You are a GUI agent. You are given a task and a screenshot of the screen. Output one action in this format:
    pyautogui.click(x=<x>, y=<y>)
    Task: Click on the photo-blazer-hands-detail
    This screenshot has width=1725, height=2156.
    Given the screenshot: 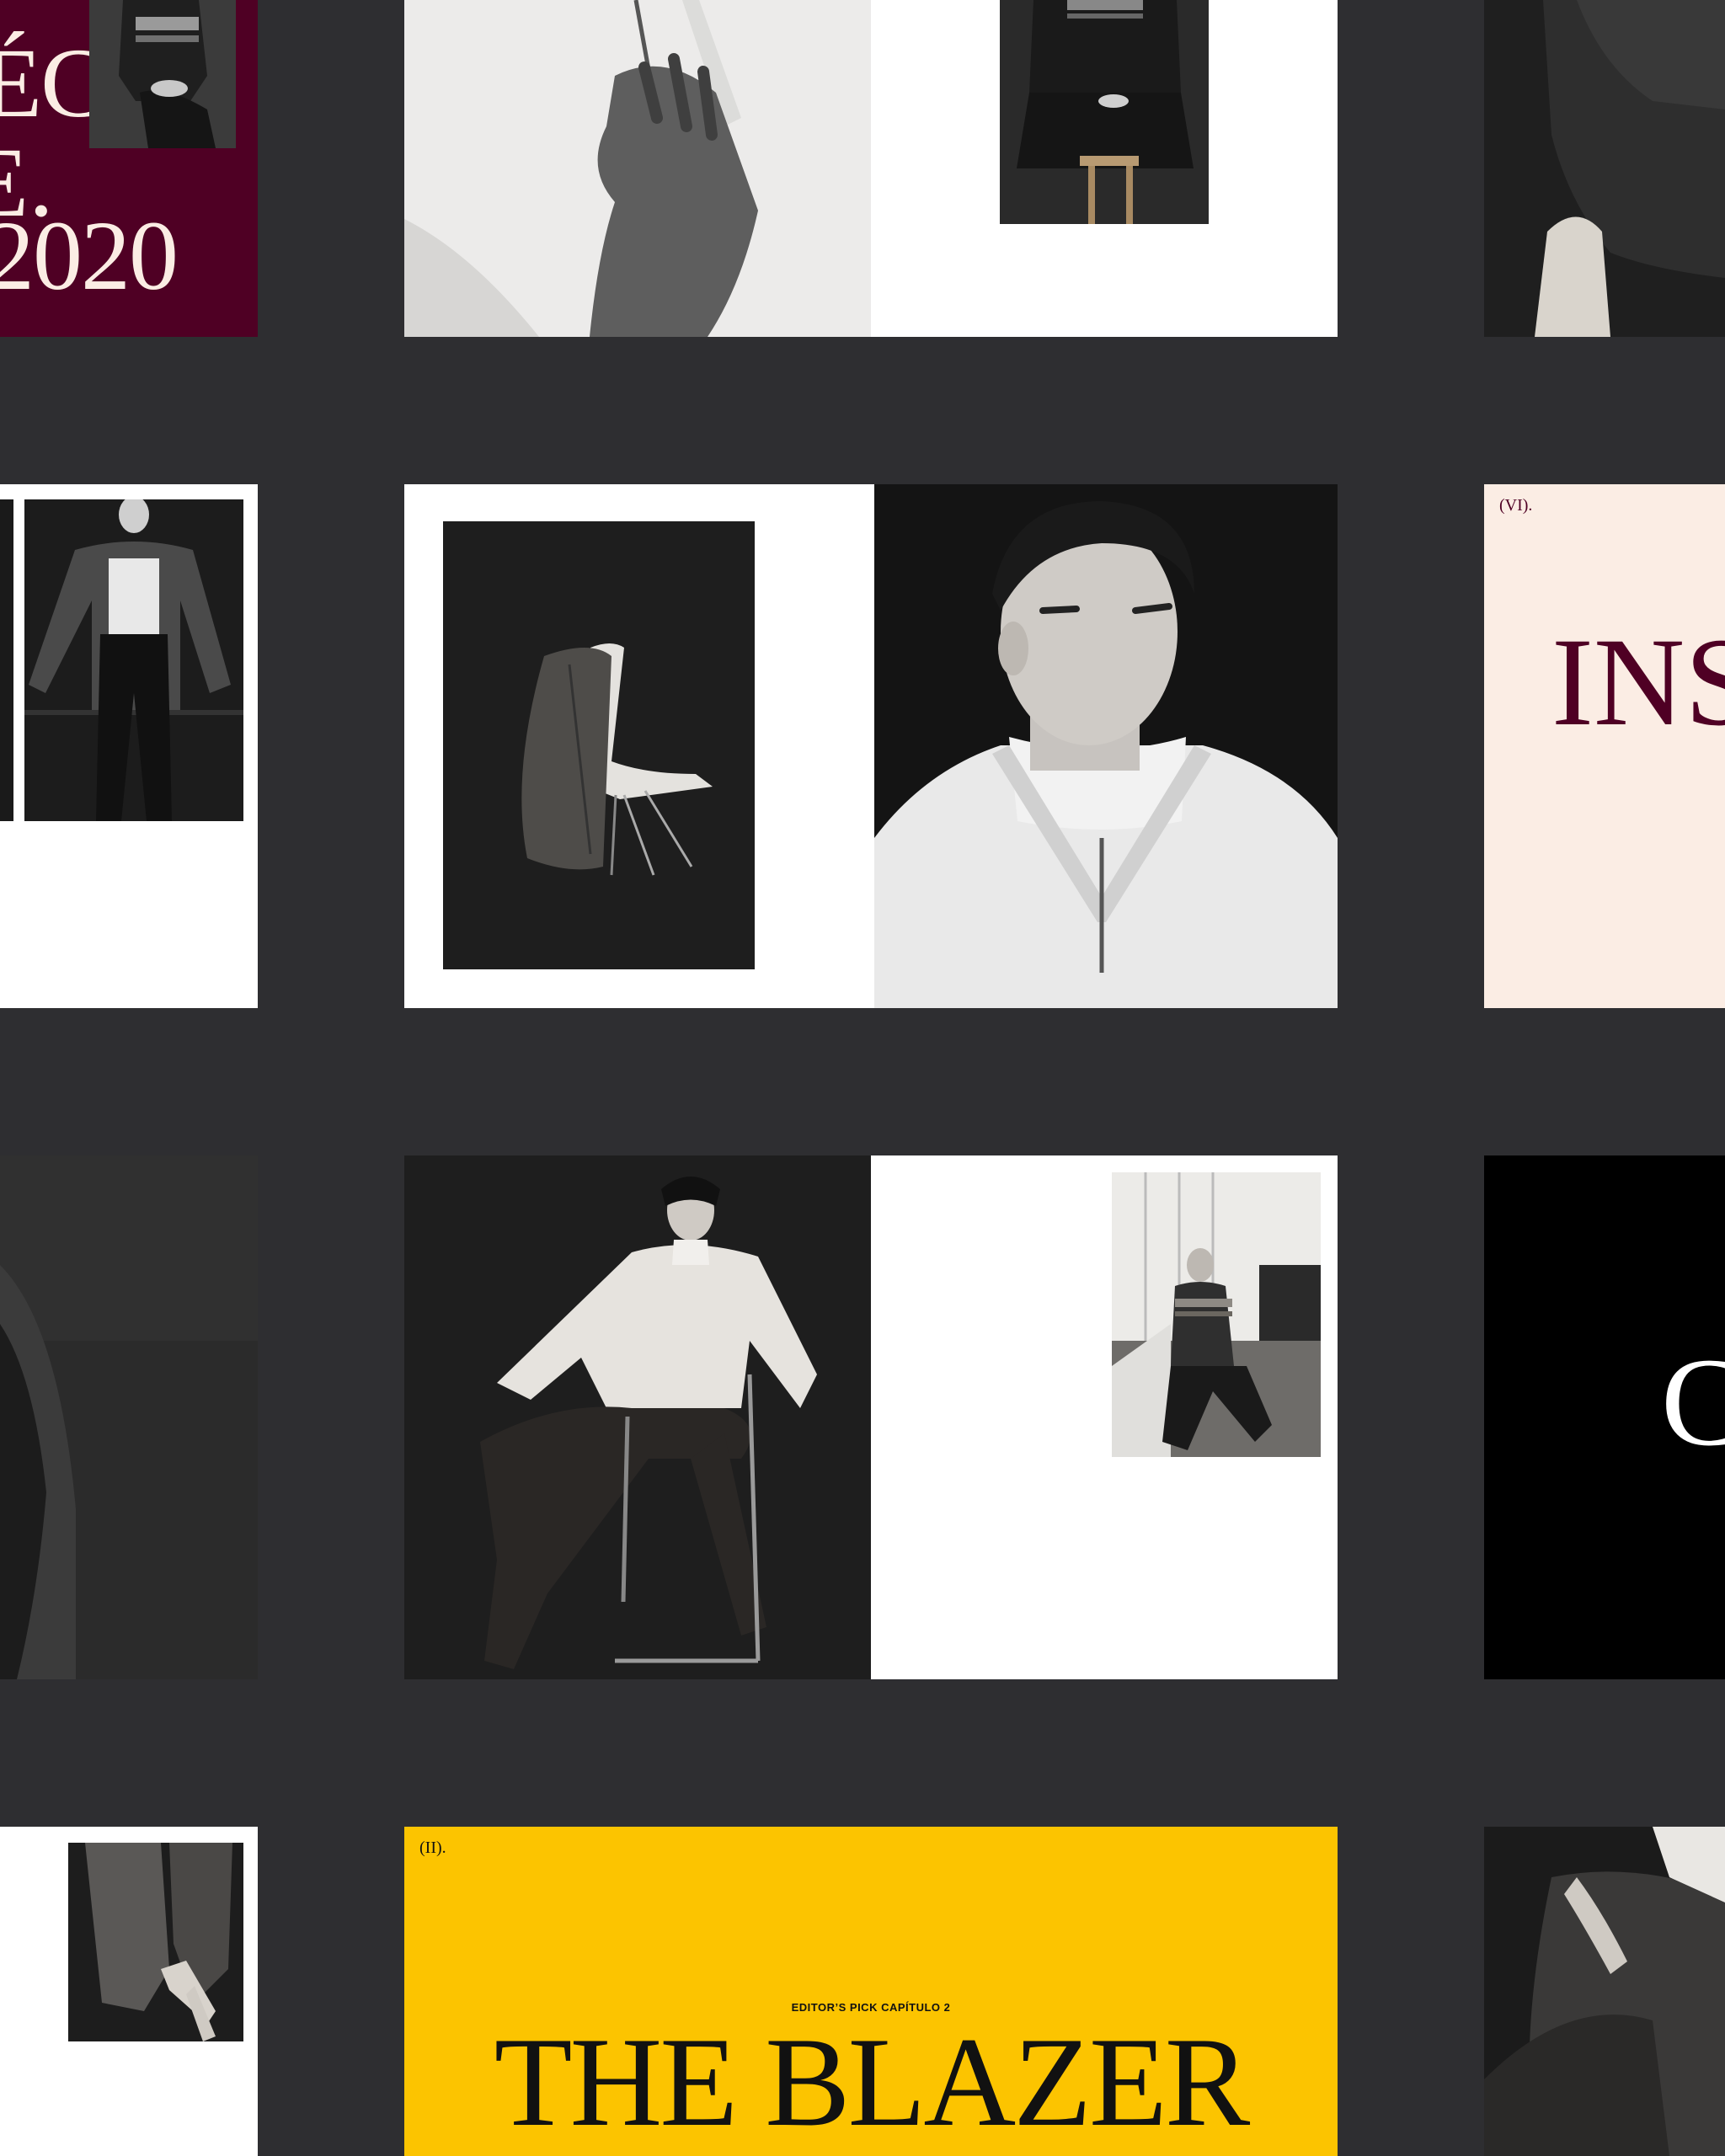 What is the action you would take?
    pyautogui.click(x=155, y=1942)
    